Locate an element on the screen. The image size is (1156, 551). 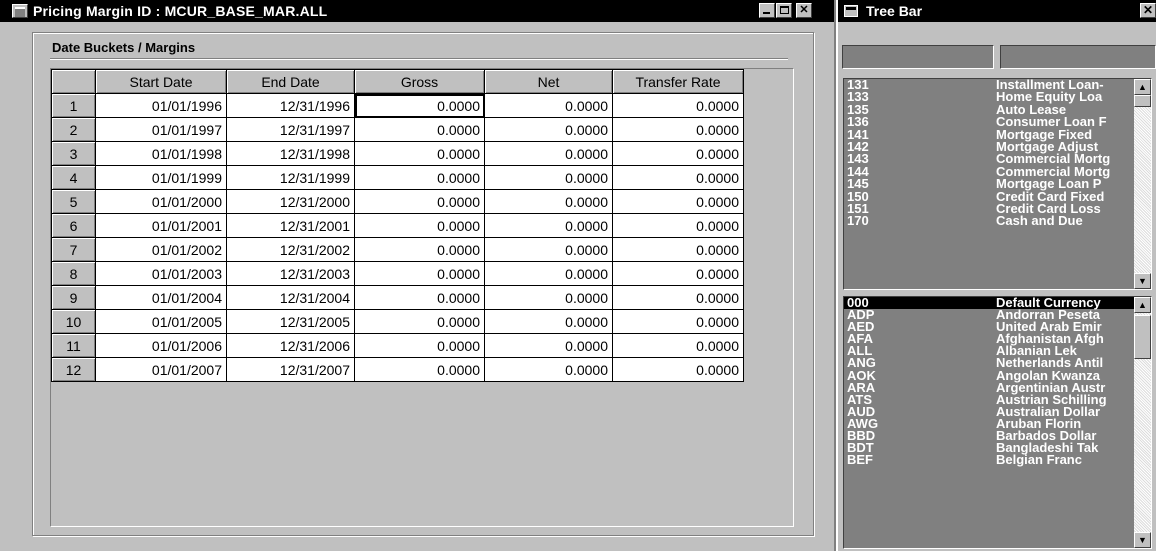
list-item: 151 Credit Card Loss is located at coordinates (990, 208).